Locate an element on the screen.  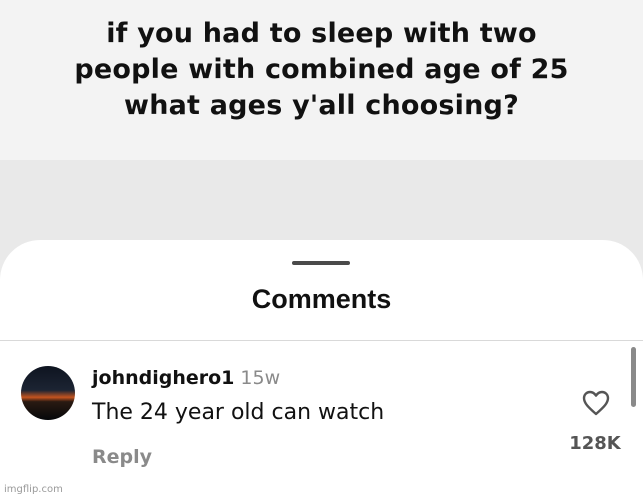
sheet-drag-handle is located at coordinates (321, 263).